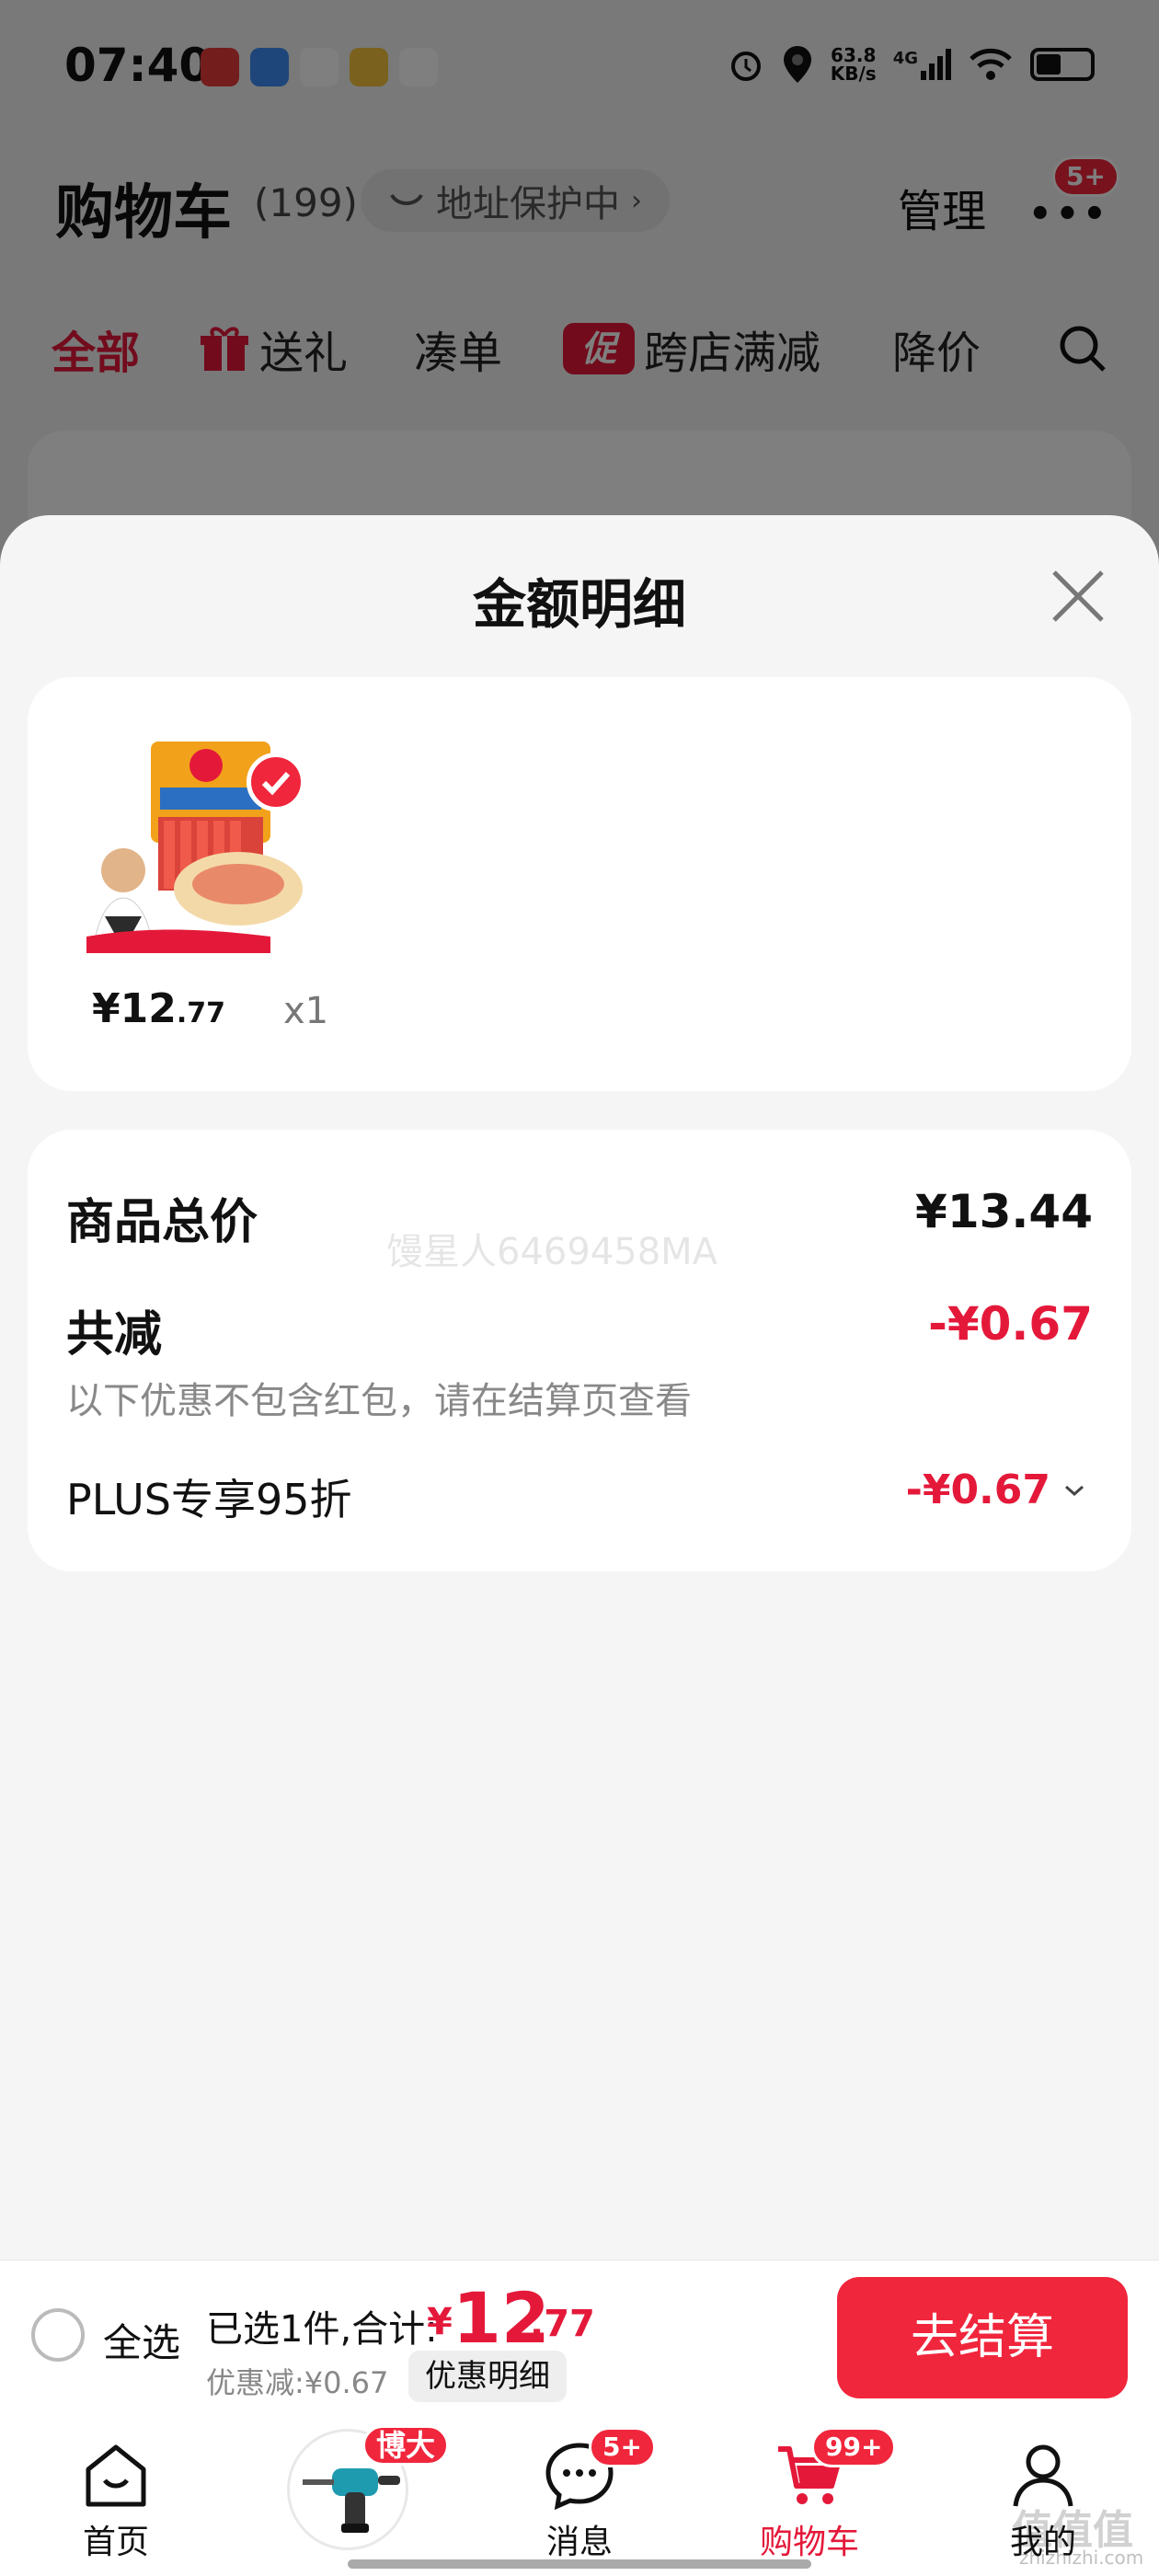 The height and width of the screenshot is (2576, 1159). Describe the element at coordinates (487, 2376) in the screenshot. I see `discount-detail-button: 优惠明细` at that location.